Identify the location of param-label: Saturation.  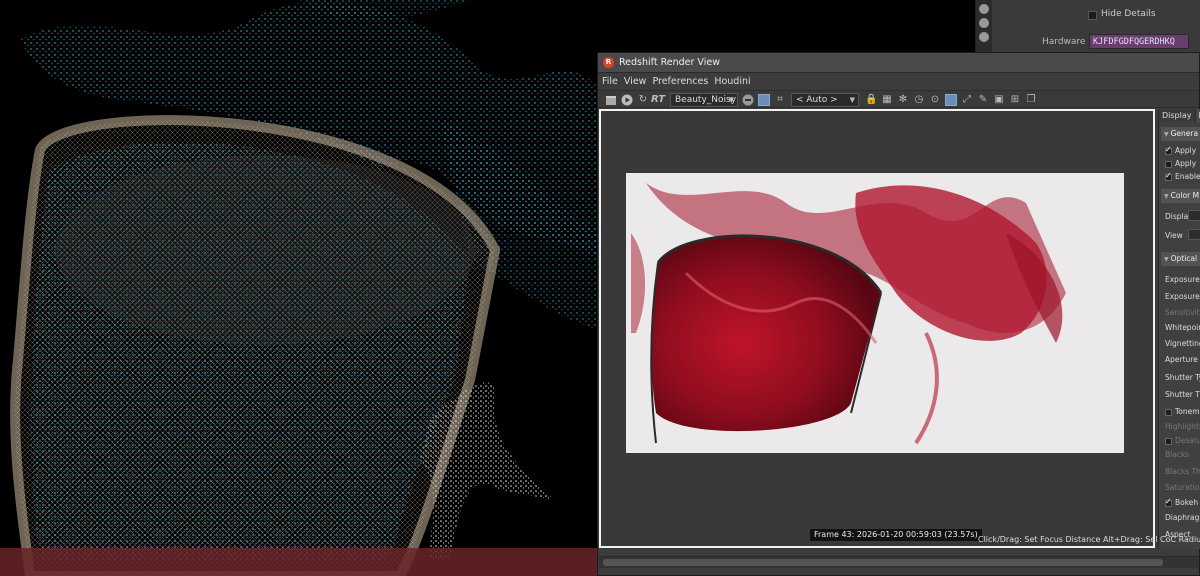
(1182, 487).